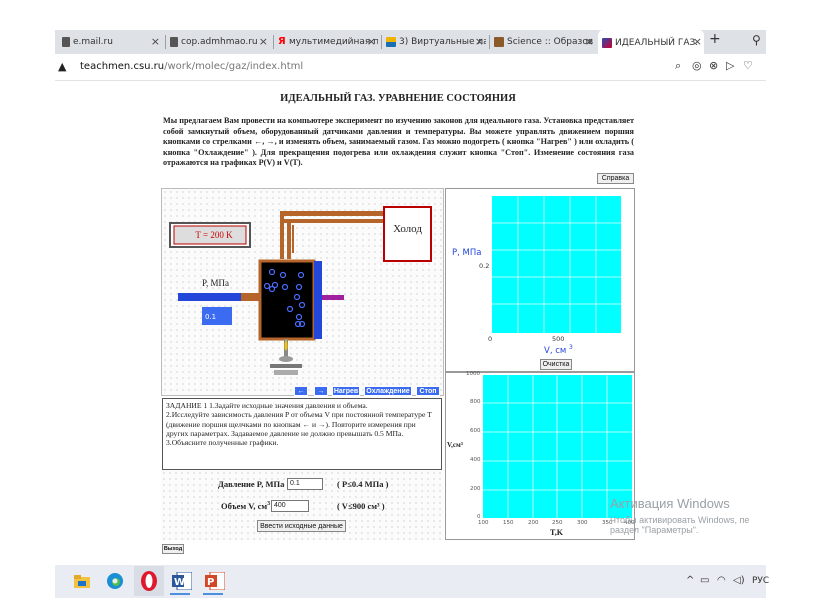 This screenshot has height=613, width=816. I want to click on graph-pv: P, МПа 0.2 0 500 V, см 3 Очистка, so click(540, 280).